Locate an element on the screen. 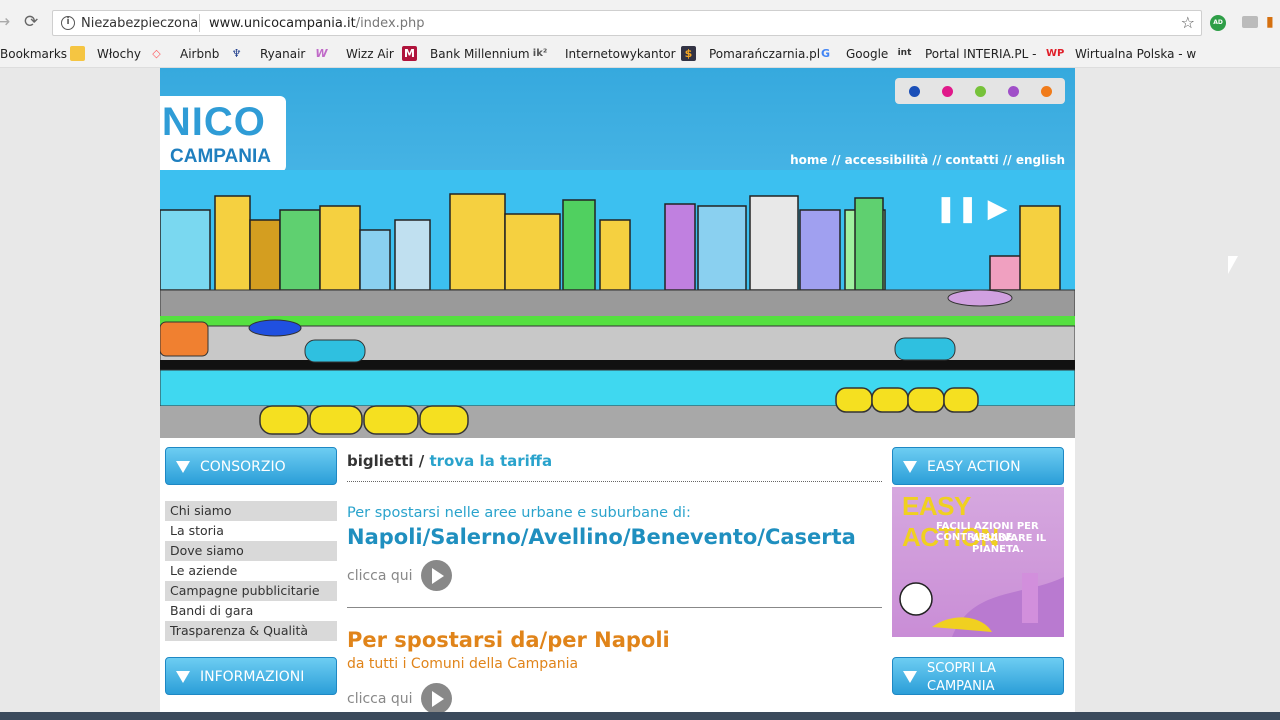 This screenshot has width=1280, height=720. theme-dot-purple is located at coordinates (1013, 91).